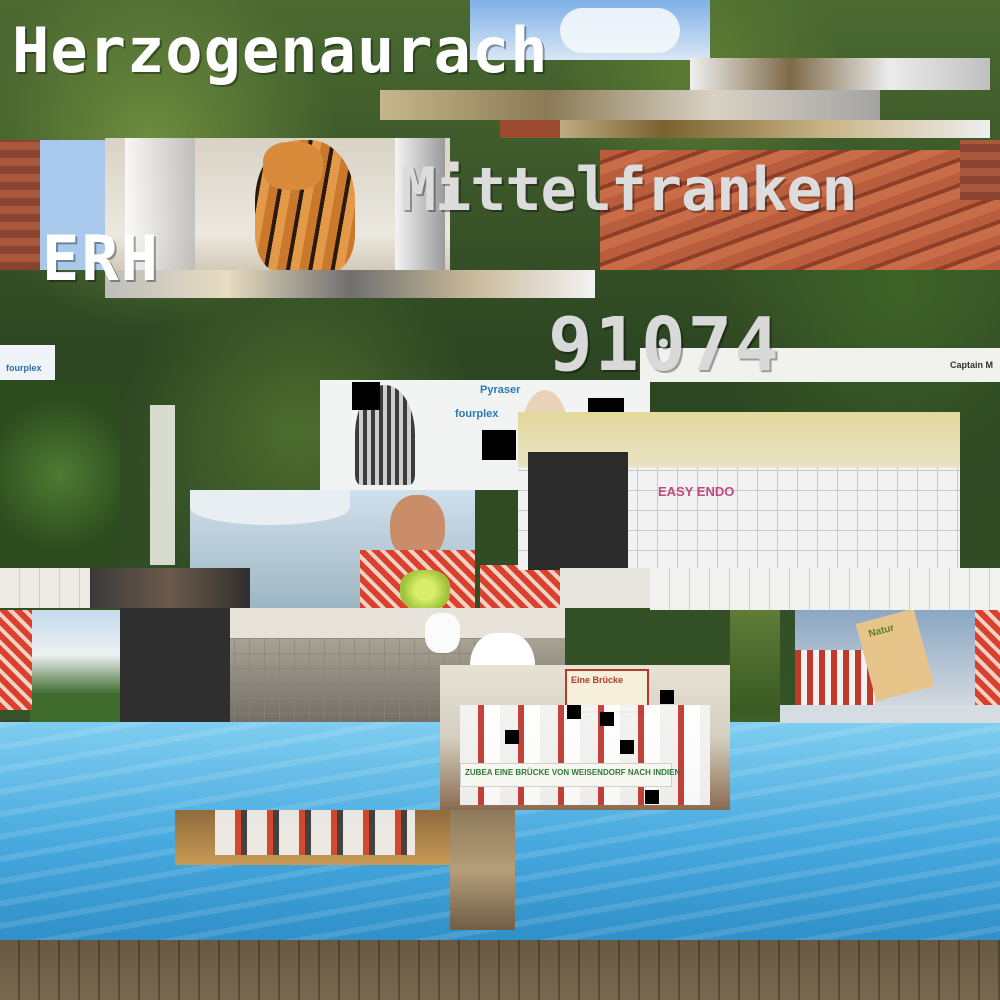 This screenshot has height=1000, width=1000. I want to click on children-group, so click(315, 832).